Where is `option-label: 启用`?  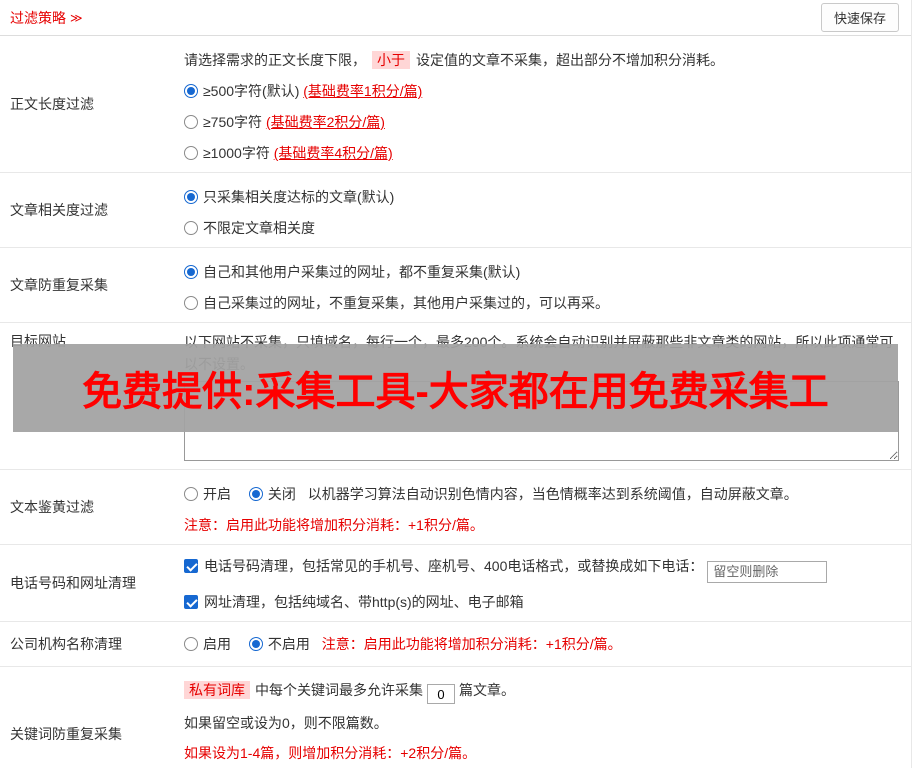
option-label: 启用 is located at coordinates (217, 643).